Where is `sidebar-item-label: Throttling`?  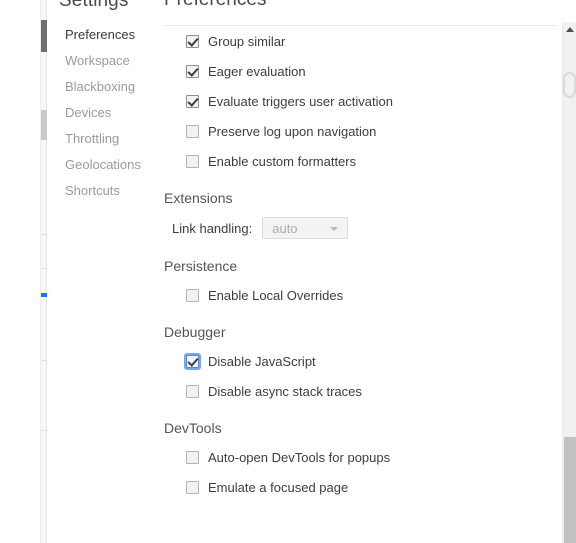
sidebar-item-label: Throttling is located at coordinates (92, 138).